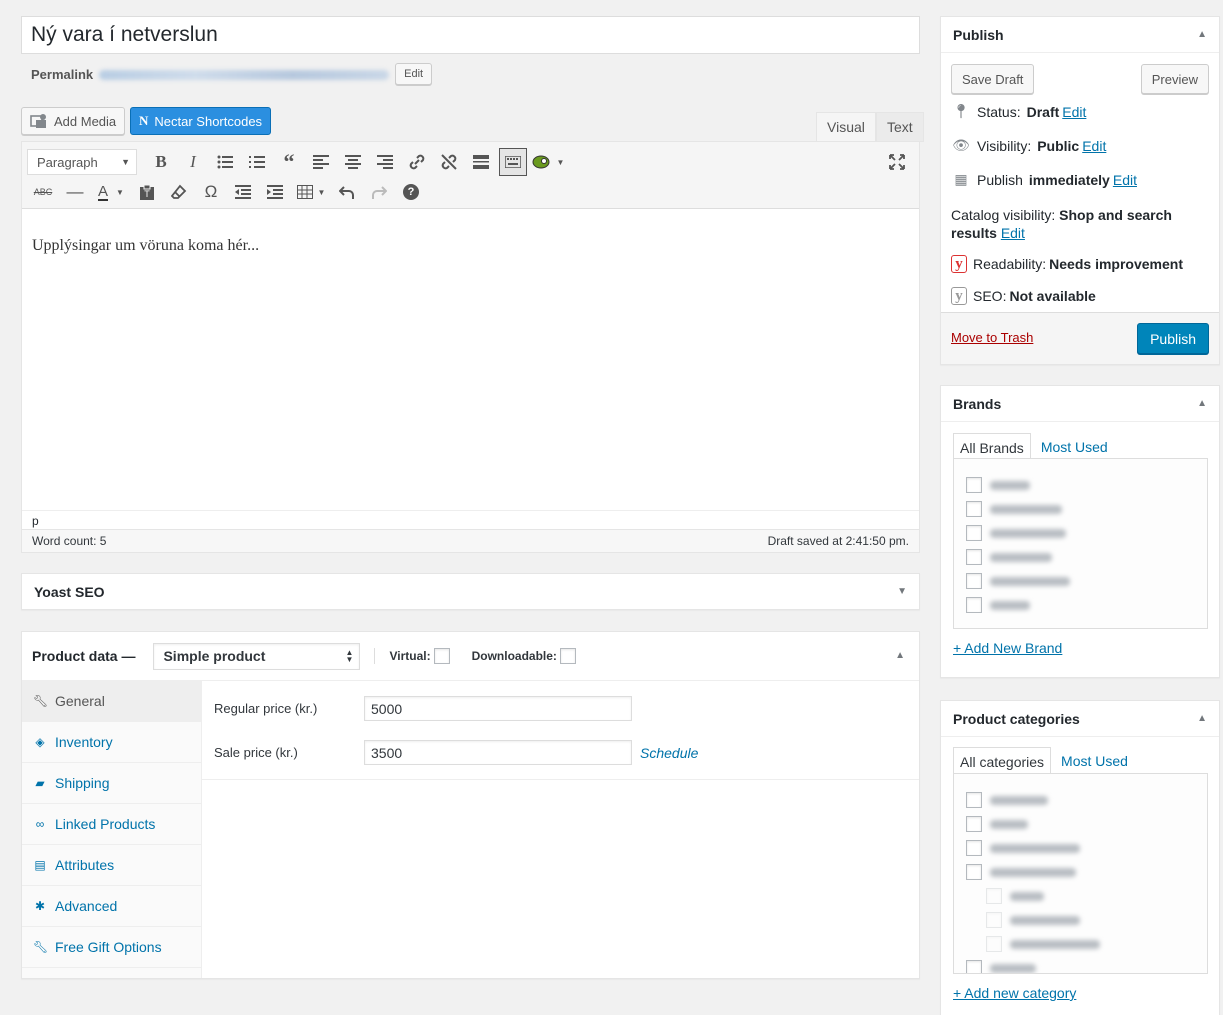  What do you see at coordinates (82, 783) in the screenshot?
I see `tab-label: Shipping` at bounding box center [82, 783].